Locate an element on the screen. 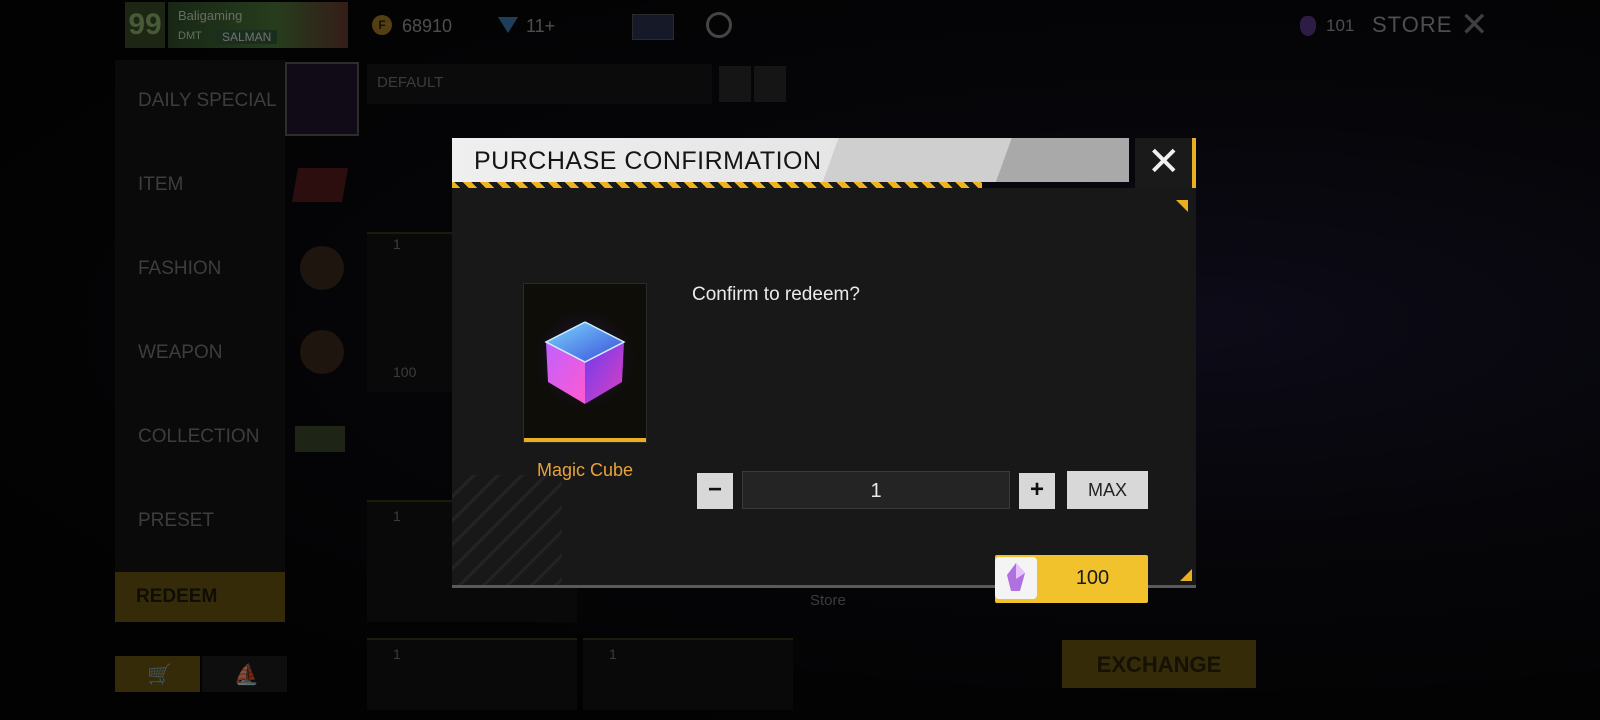 Image resolution: width=1600 pixels, height=720 pixels. redeem-price: 100 is located at coordinates (1092, 578).